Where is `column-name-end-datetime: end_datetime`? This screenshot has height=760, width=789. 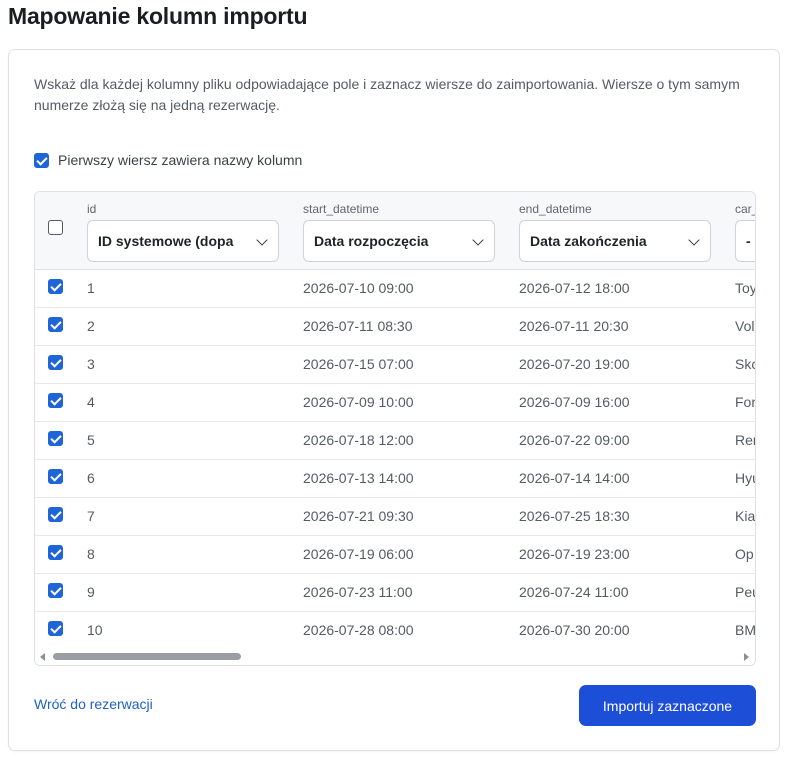 column-name-end-datetime: end_datetime is located at coordinates (555, 209).